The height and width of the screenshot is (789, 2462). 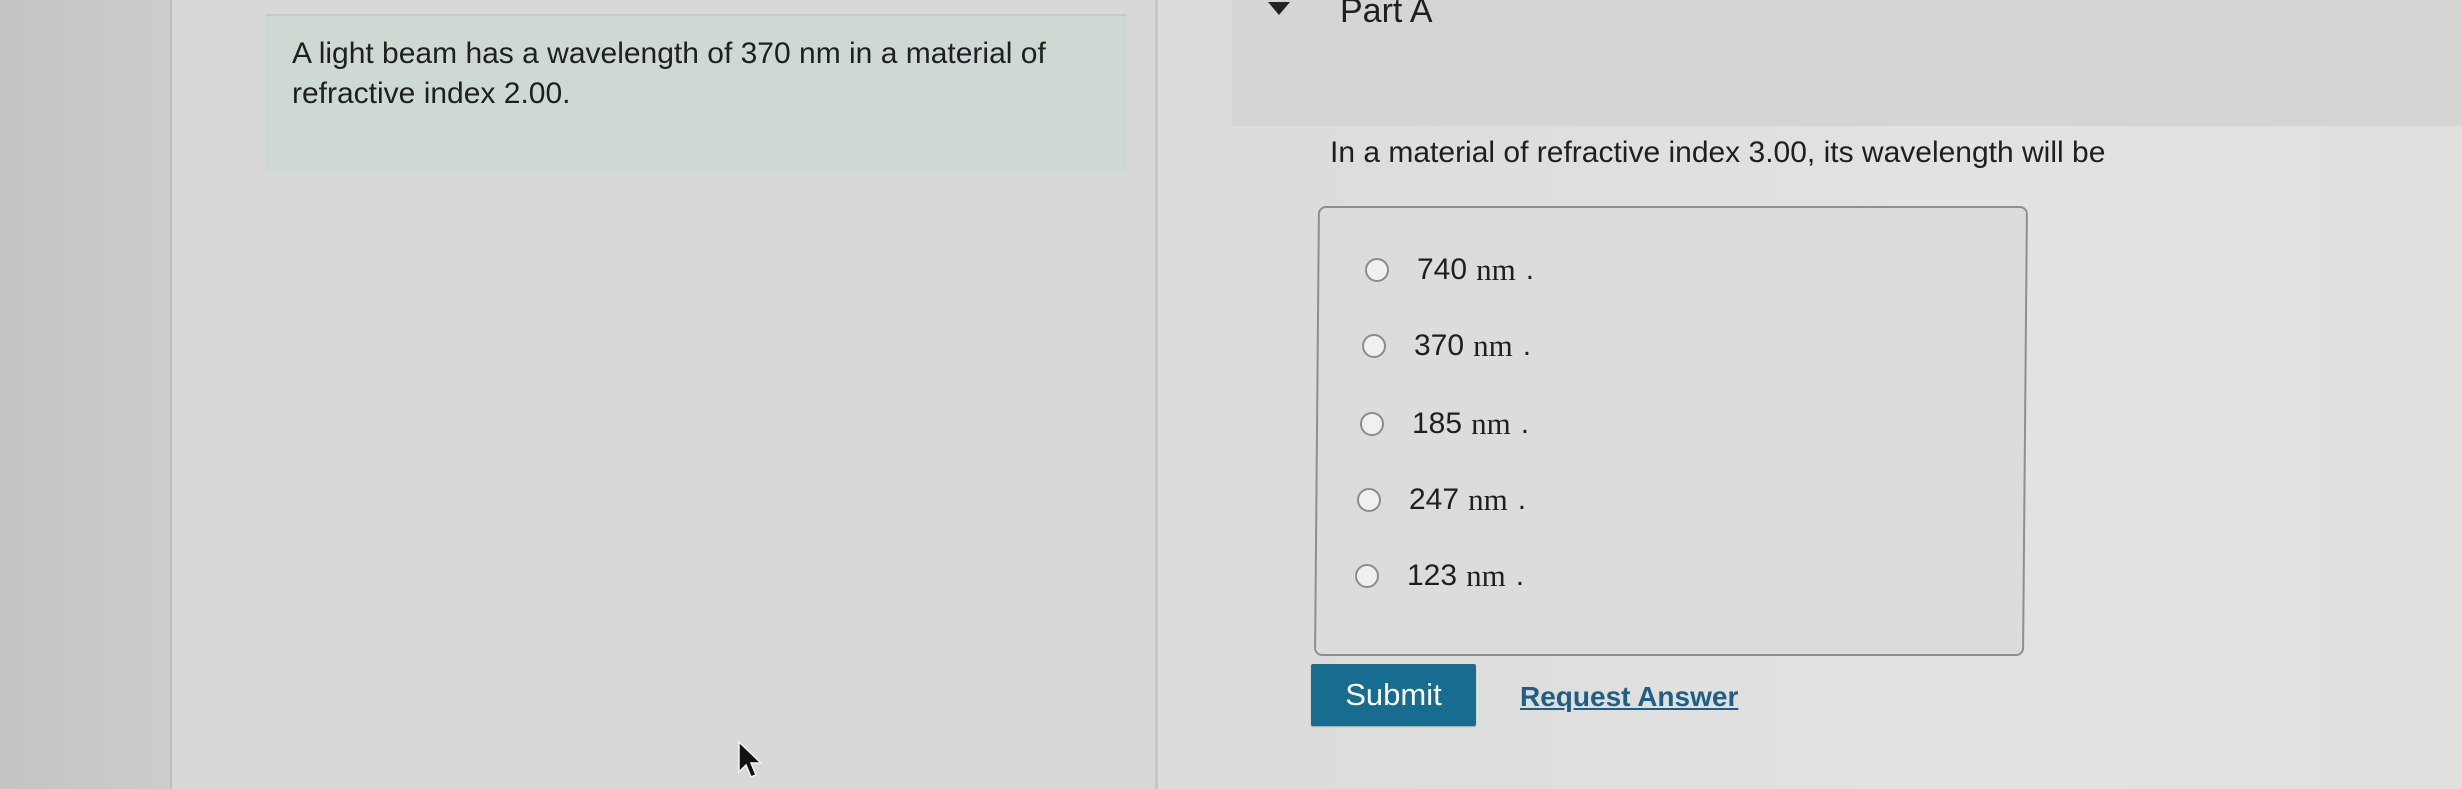 What do you see at coordinates (1434, 499) in the screenshot?
I see `option-value: 247` at bounding box center [1434, 499].